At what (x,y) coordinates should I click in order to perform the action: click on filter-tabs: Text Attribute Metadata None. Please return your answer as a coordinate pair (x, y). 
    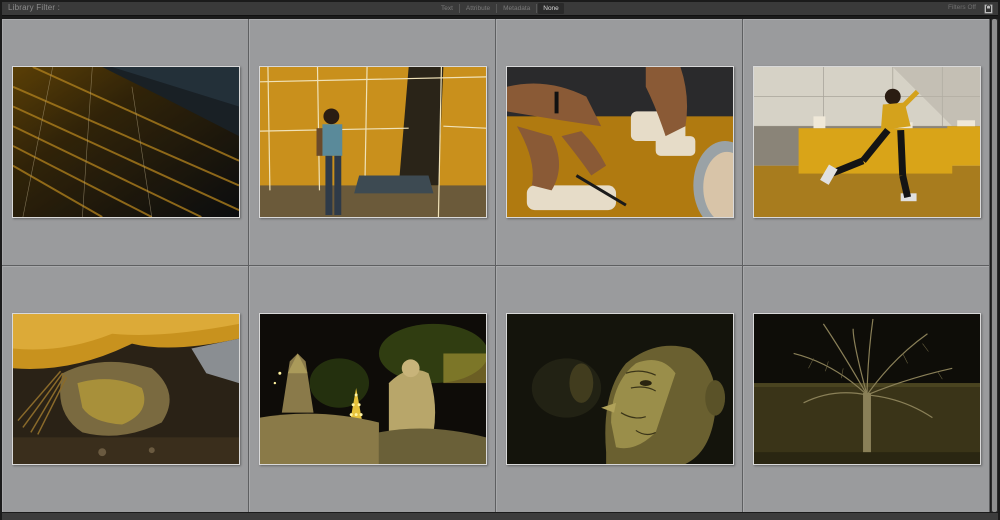
    Looking at the image, I should click on (500, 8).